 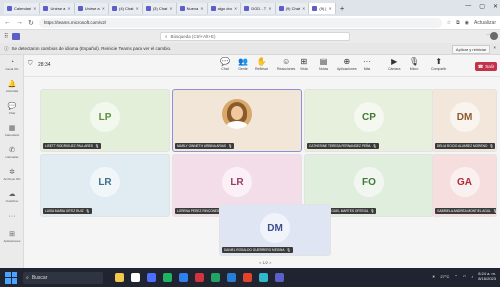 I want to click on leave-button: ☎ Salir, so click(x=486, y=66).